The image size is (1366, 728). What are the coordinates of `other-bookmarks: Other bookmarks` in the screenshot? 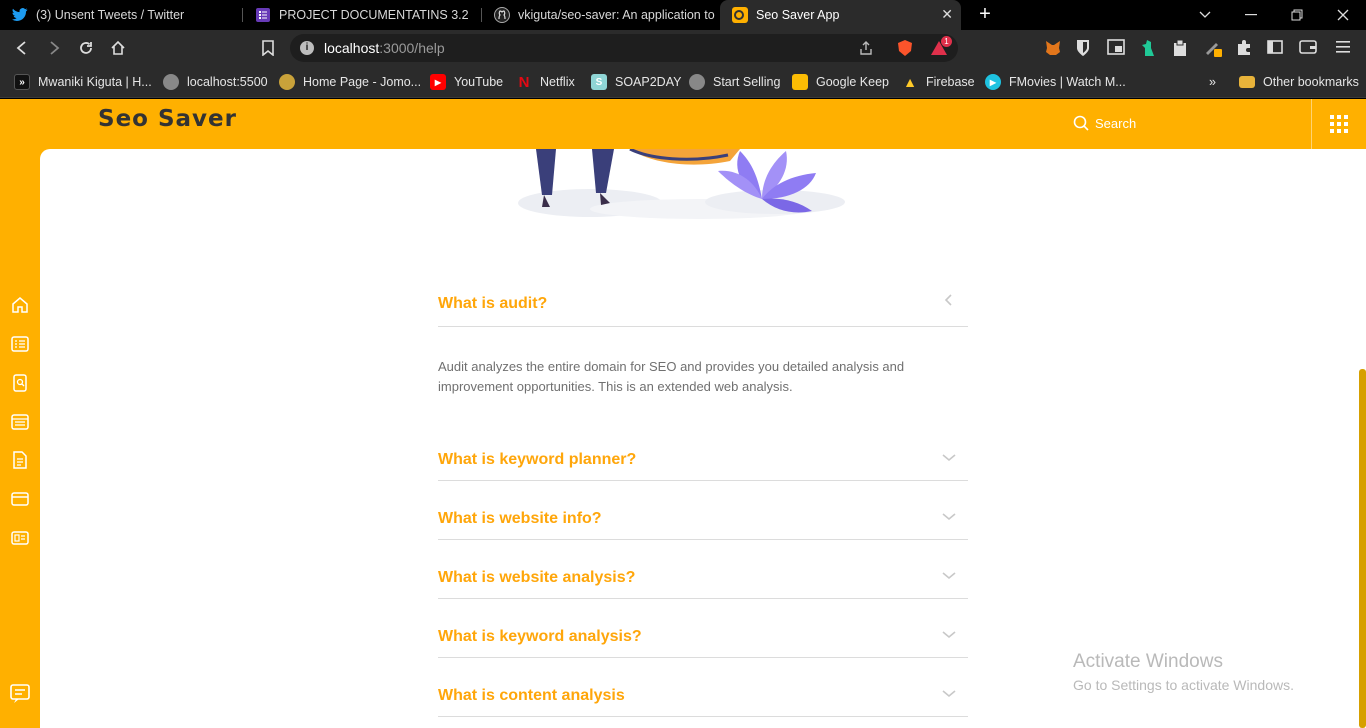 It's located at (1299, 82).